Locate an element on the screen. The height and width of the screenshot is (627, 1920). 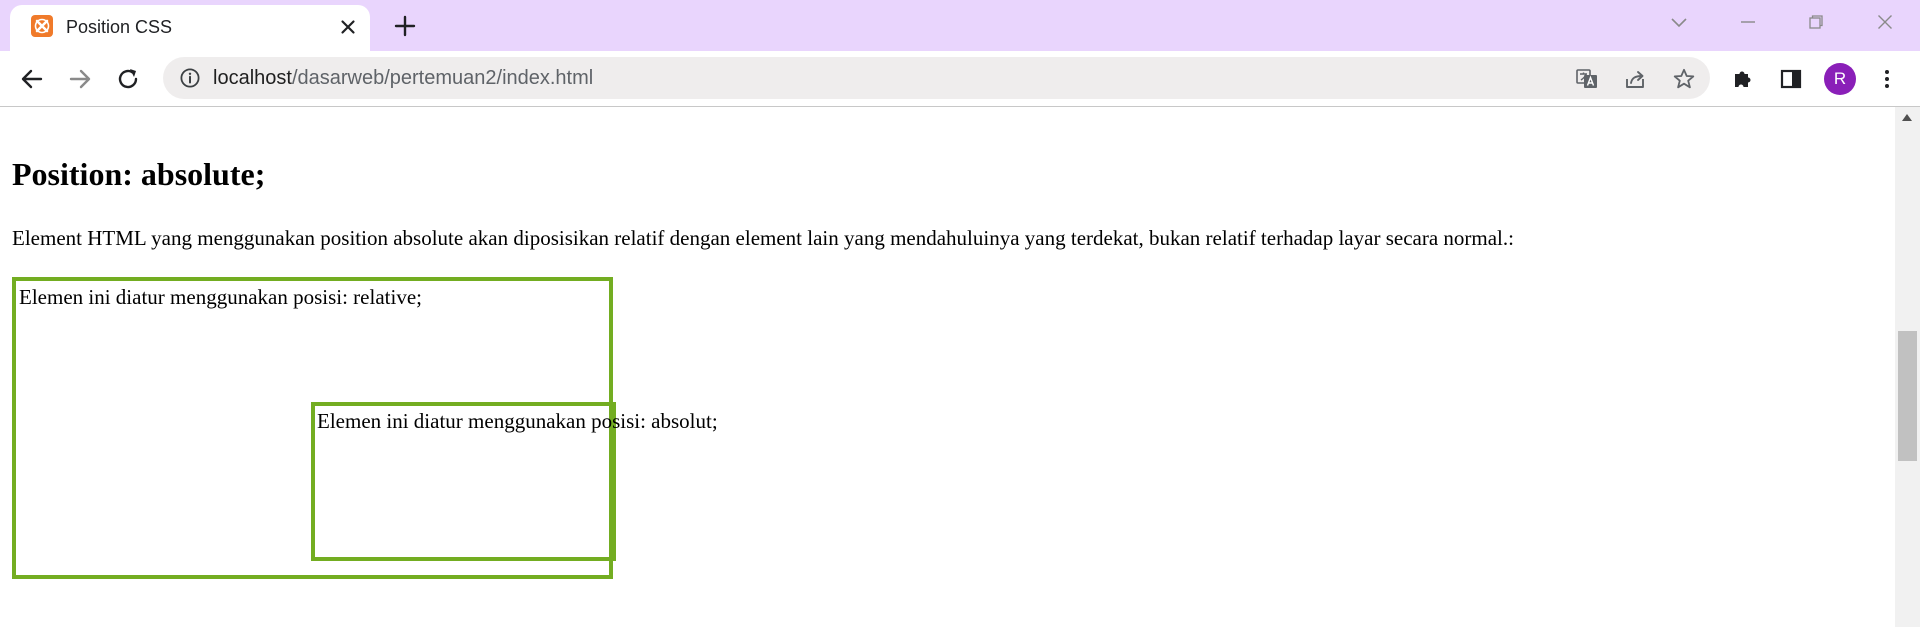
tab-position-css: Position CSS is located at coordinates (190, 28).